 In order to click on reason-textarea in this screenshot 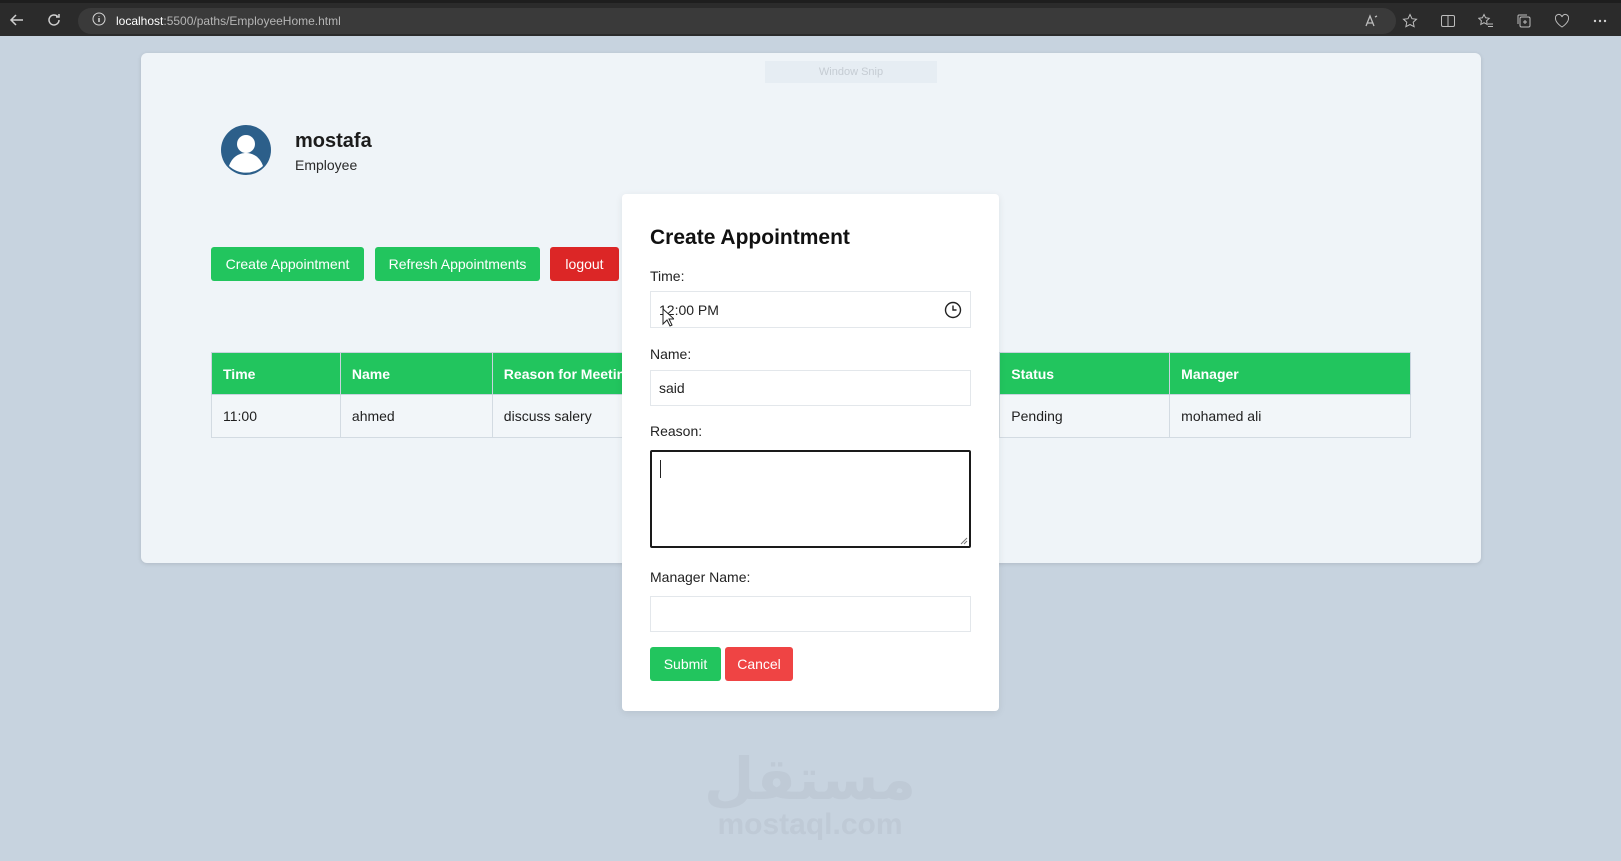, I will do `click(810, 499)`.